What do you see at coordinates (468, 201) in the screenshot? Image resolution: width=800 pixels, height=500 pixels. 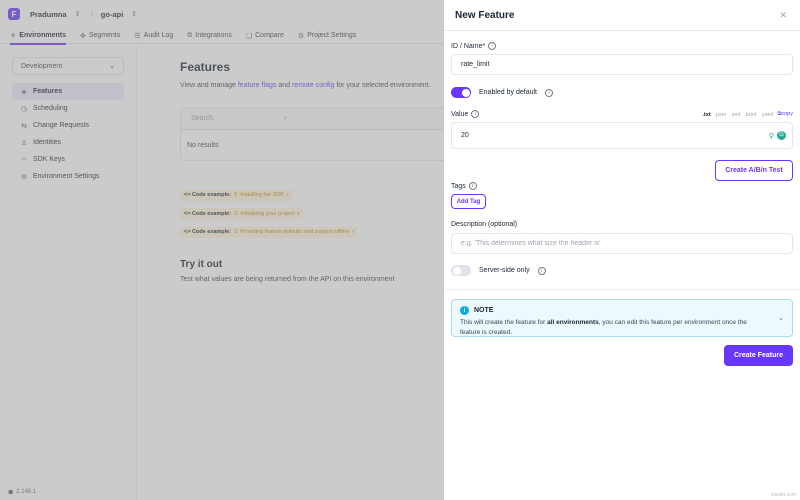 I see `add-tag-button: Add Tag` at bounding box center [468, 201].